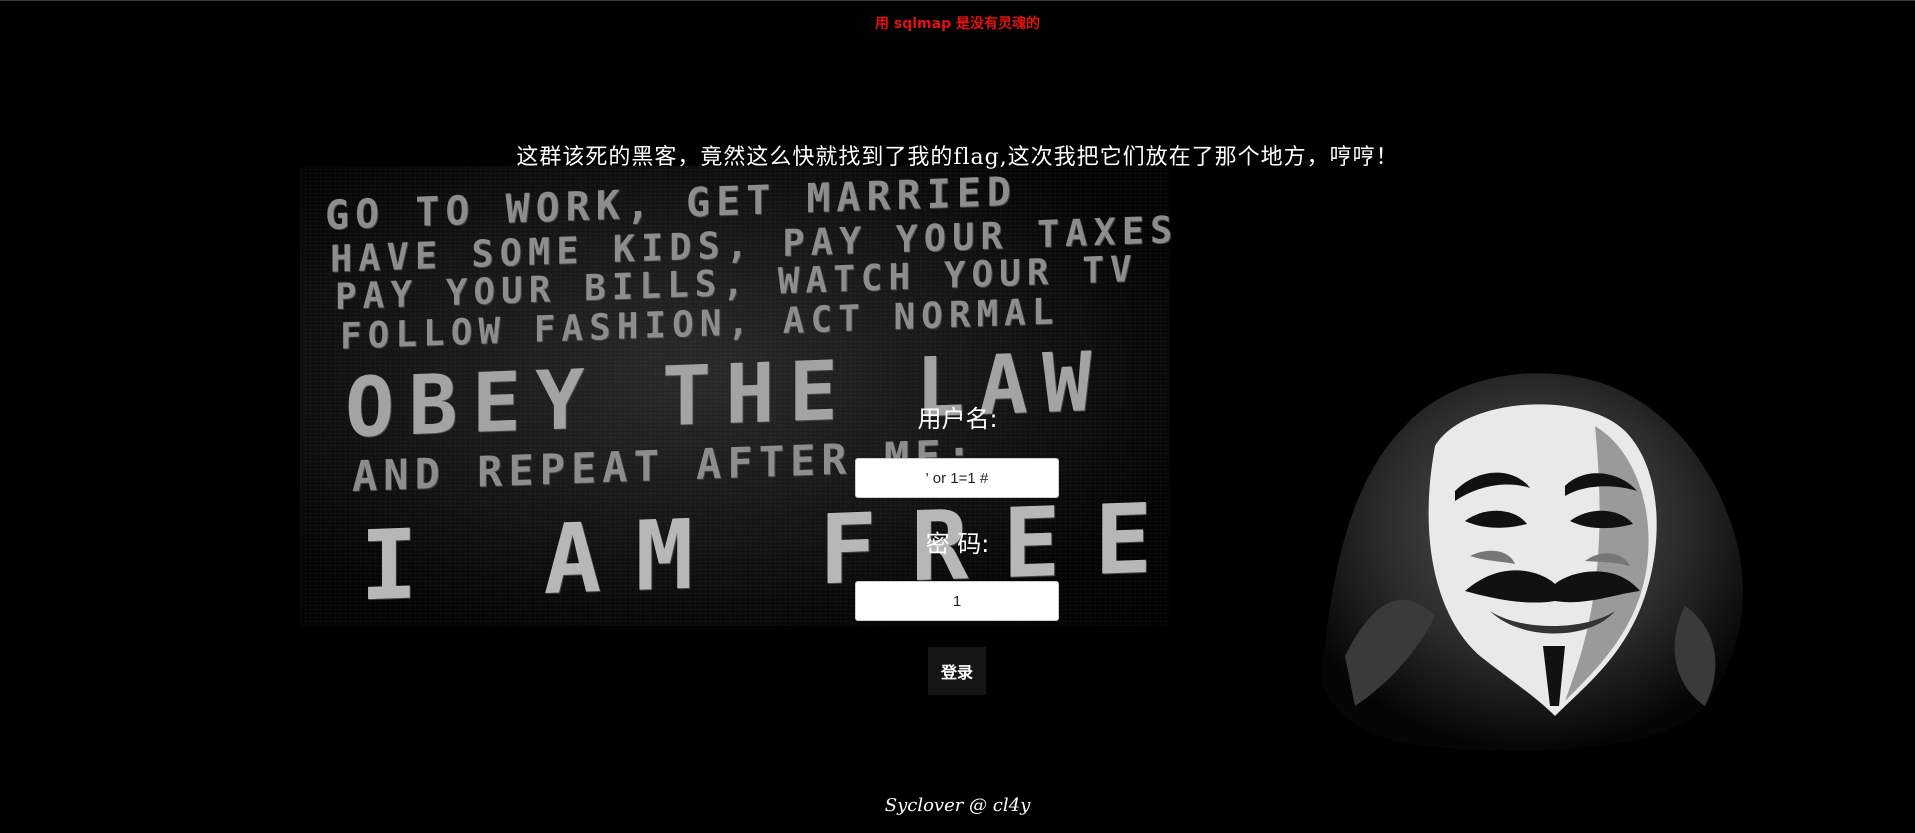 This screenshot has height=833, width=1915. Describe the element at coordinates (957, 671) in the screenshot. I see `login-button: 登录` at that location.